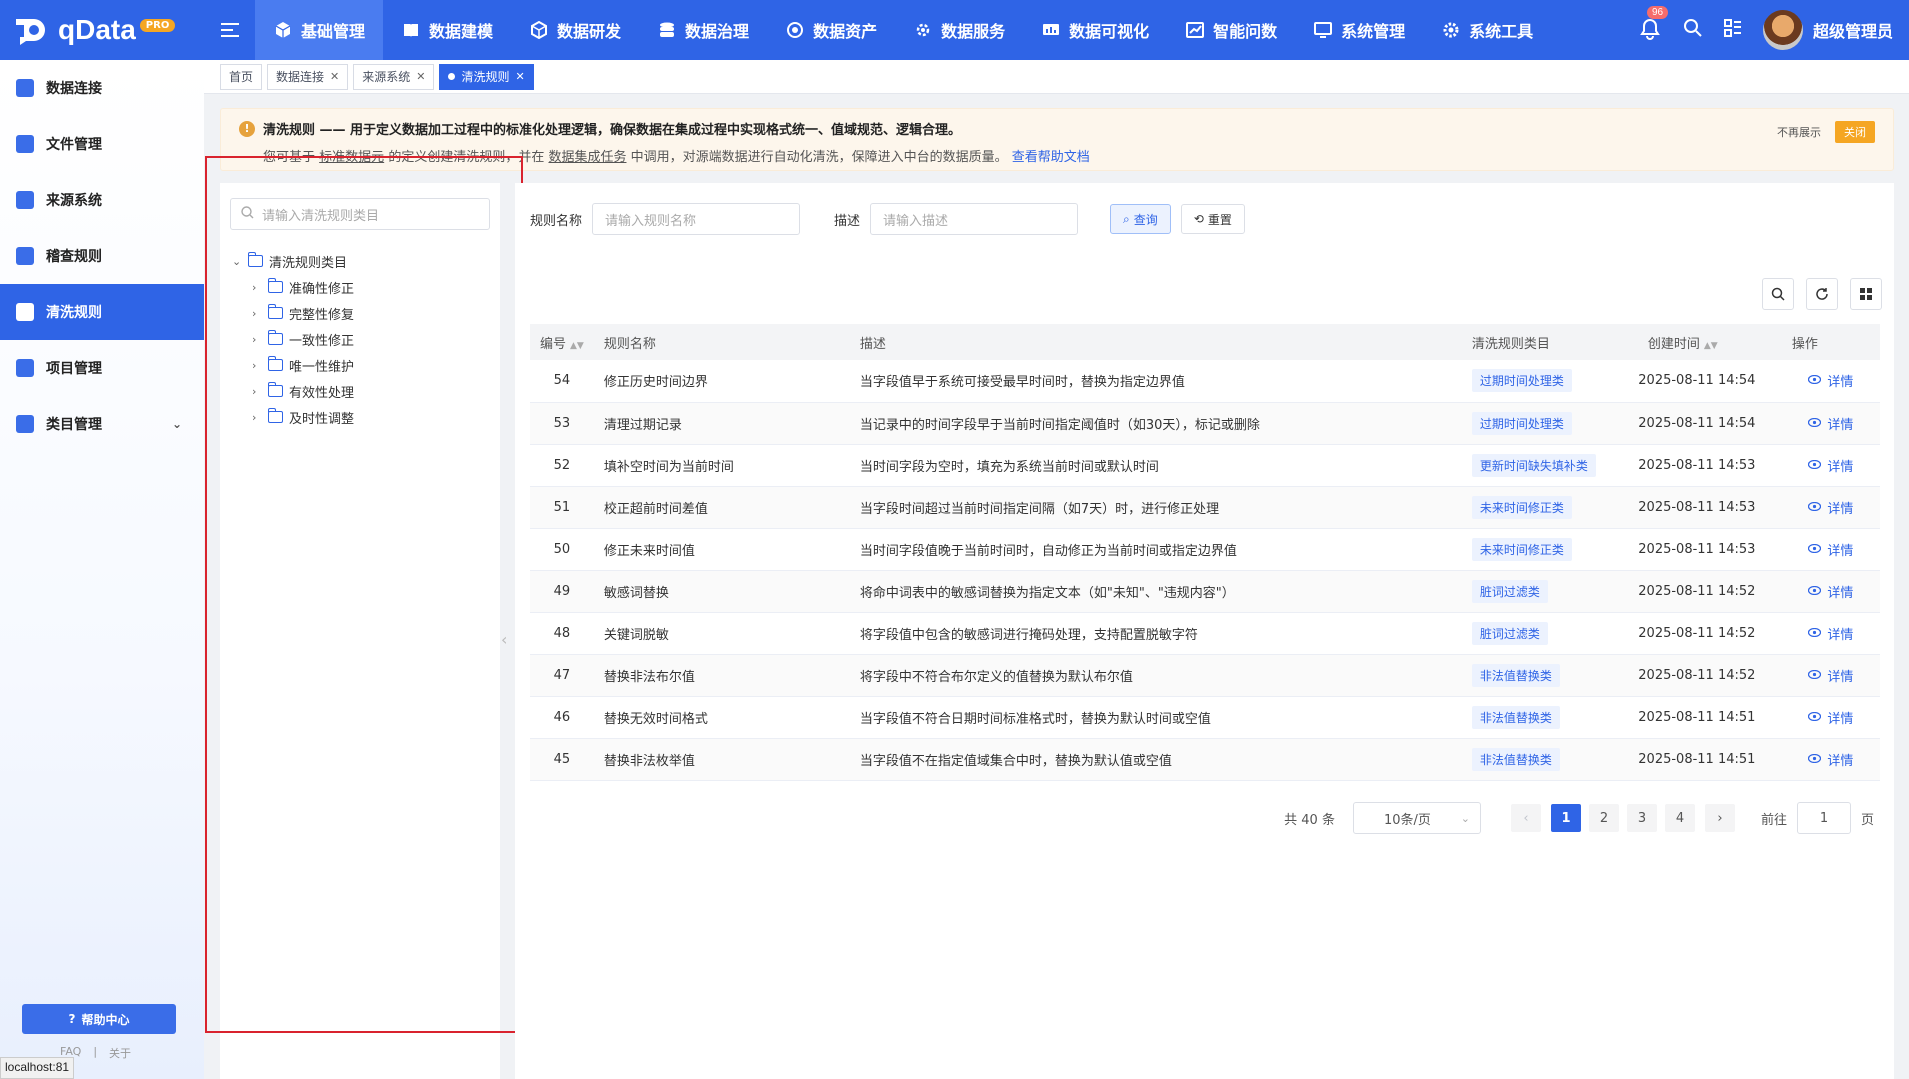  Describe the element at coordinates (102, 200) in the screenshot. I see `sidebar-item-2: 来源系统` at that location.